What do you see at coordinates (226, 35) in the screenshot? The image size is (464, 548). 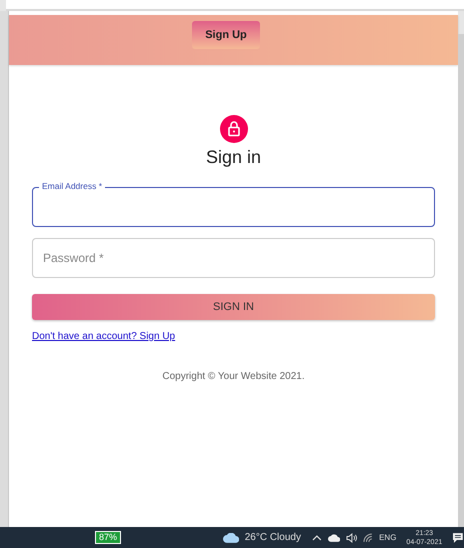 I see `sign-up-button: Sign Up` at bounding box center [226, 35].